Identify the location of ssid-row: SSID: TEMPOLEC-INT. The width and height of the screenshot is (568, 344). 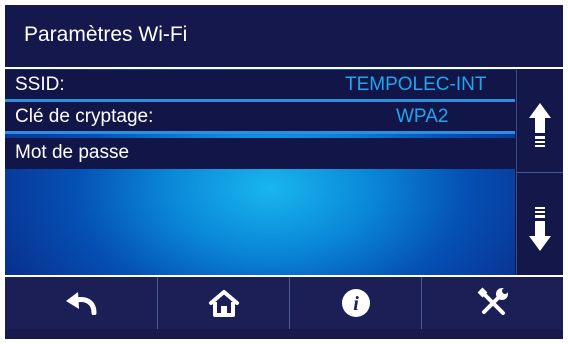
(260, 86).